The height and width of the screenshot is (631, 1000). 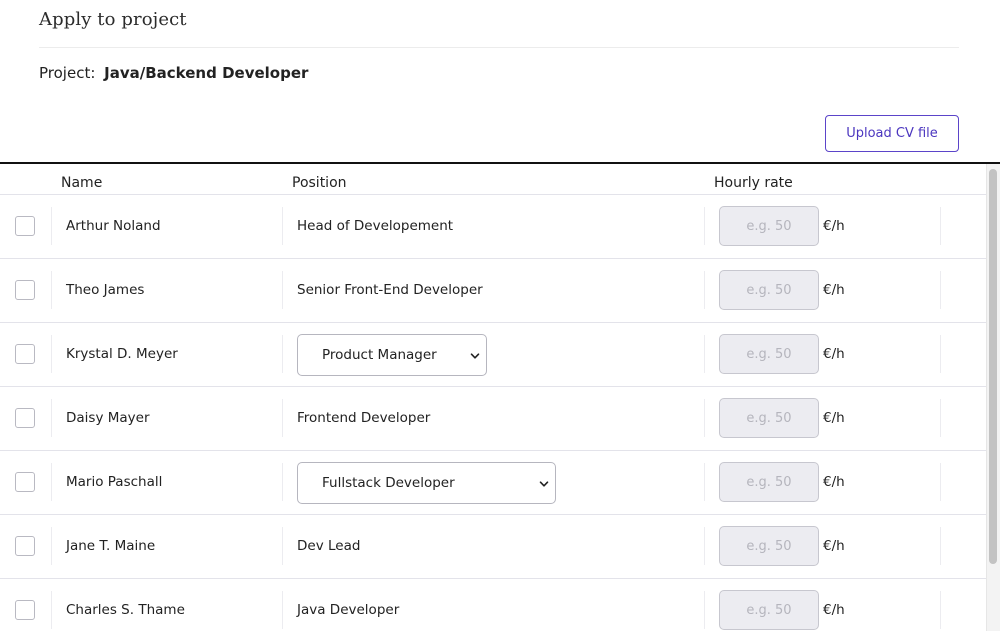 I want to click on table-row: Mario Paschall Fullstack Developer €/h, so click(x=493, y=483).